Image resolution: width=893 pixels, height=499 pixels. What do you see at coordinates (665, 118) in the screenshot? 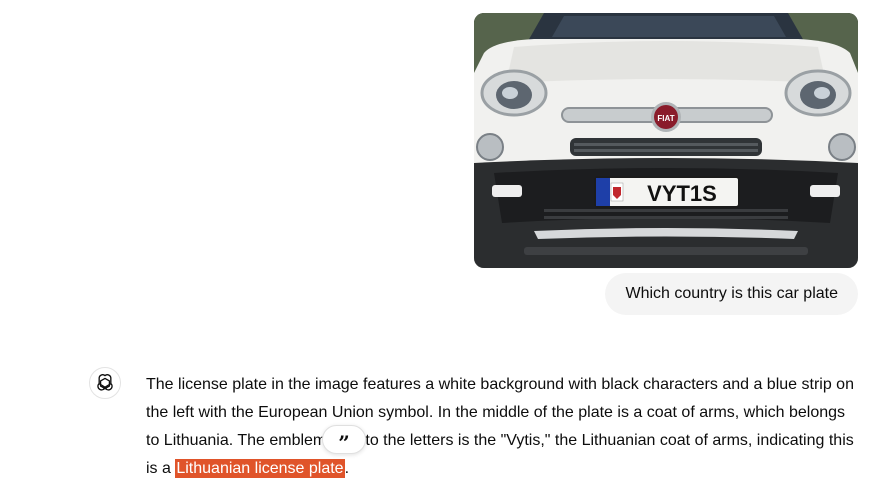
I see `car-brand-badge: FIAT` at bounding box center [665, 118].